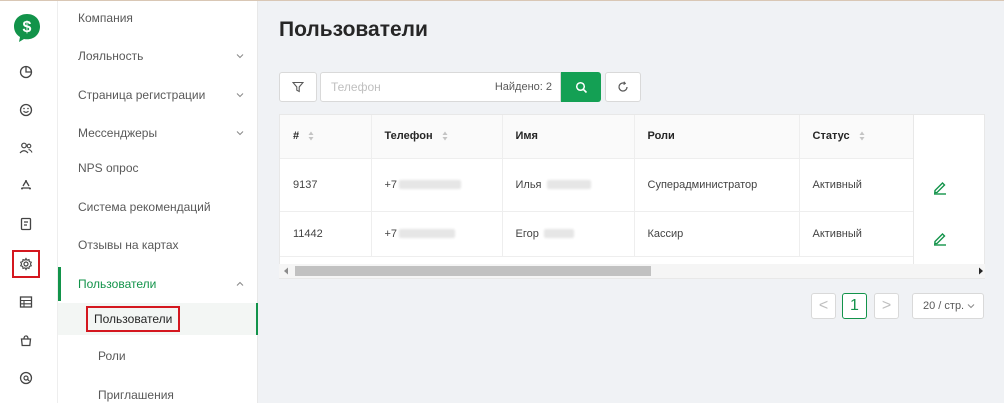 The height and width of the screenshot is (403, 1004). Describe the element at coordinates (286, 271) in the screenshot. I see `scroll-left-icon` at that location.